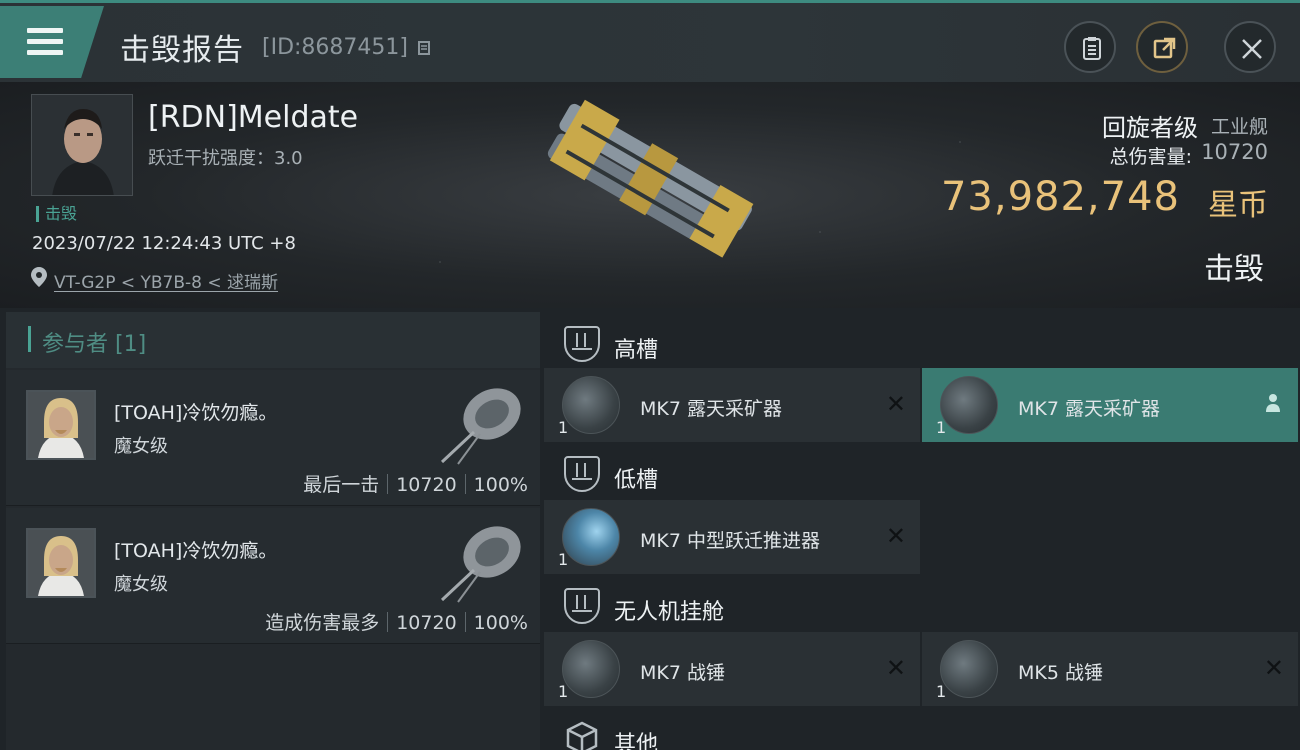 The width and height of the screenshot is (1300, 750). Describe the element at coordinates (650, 178) in the screenshot. I see `victim-ship-image` at that location.